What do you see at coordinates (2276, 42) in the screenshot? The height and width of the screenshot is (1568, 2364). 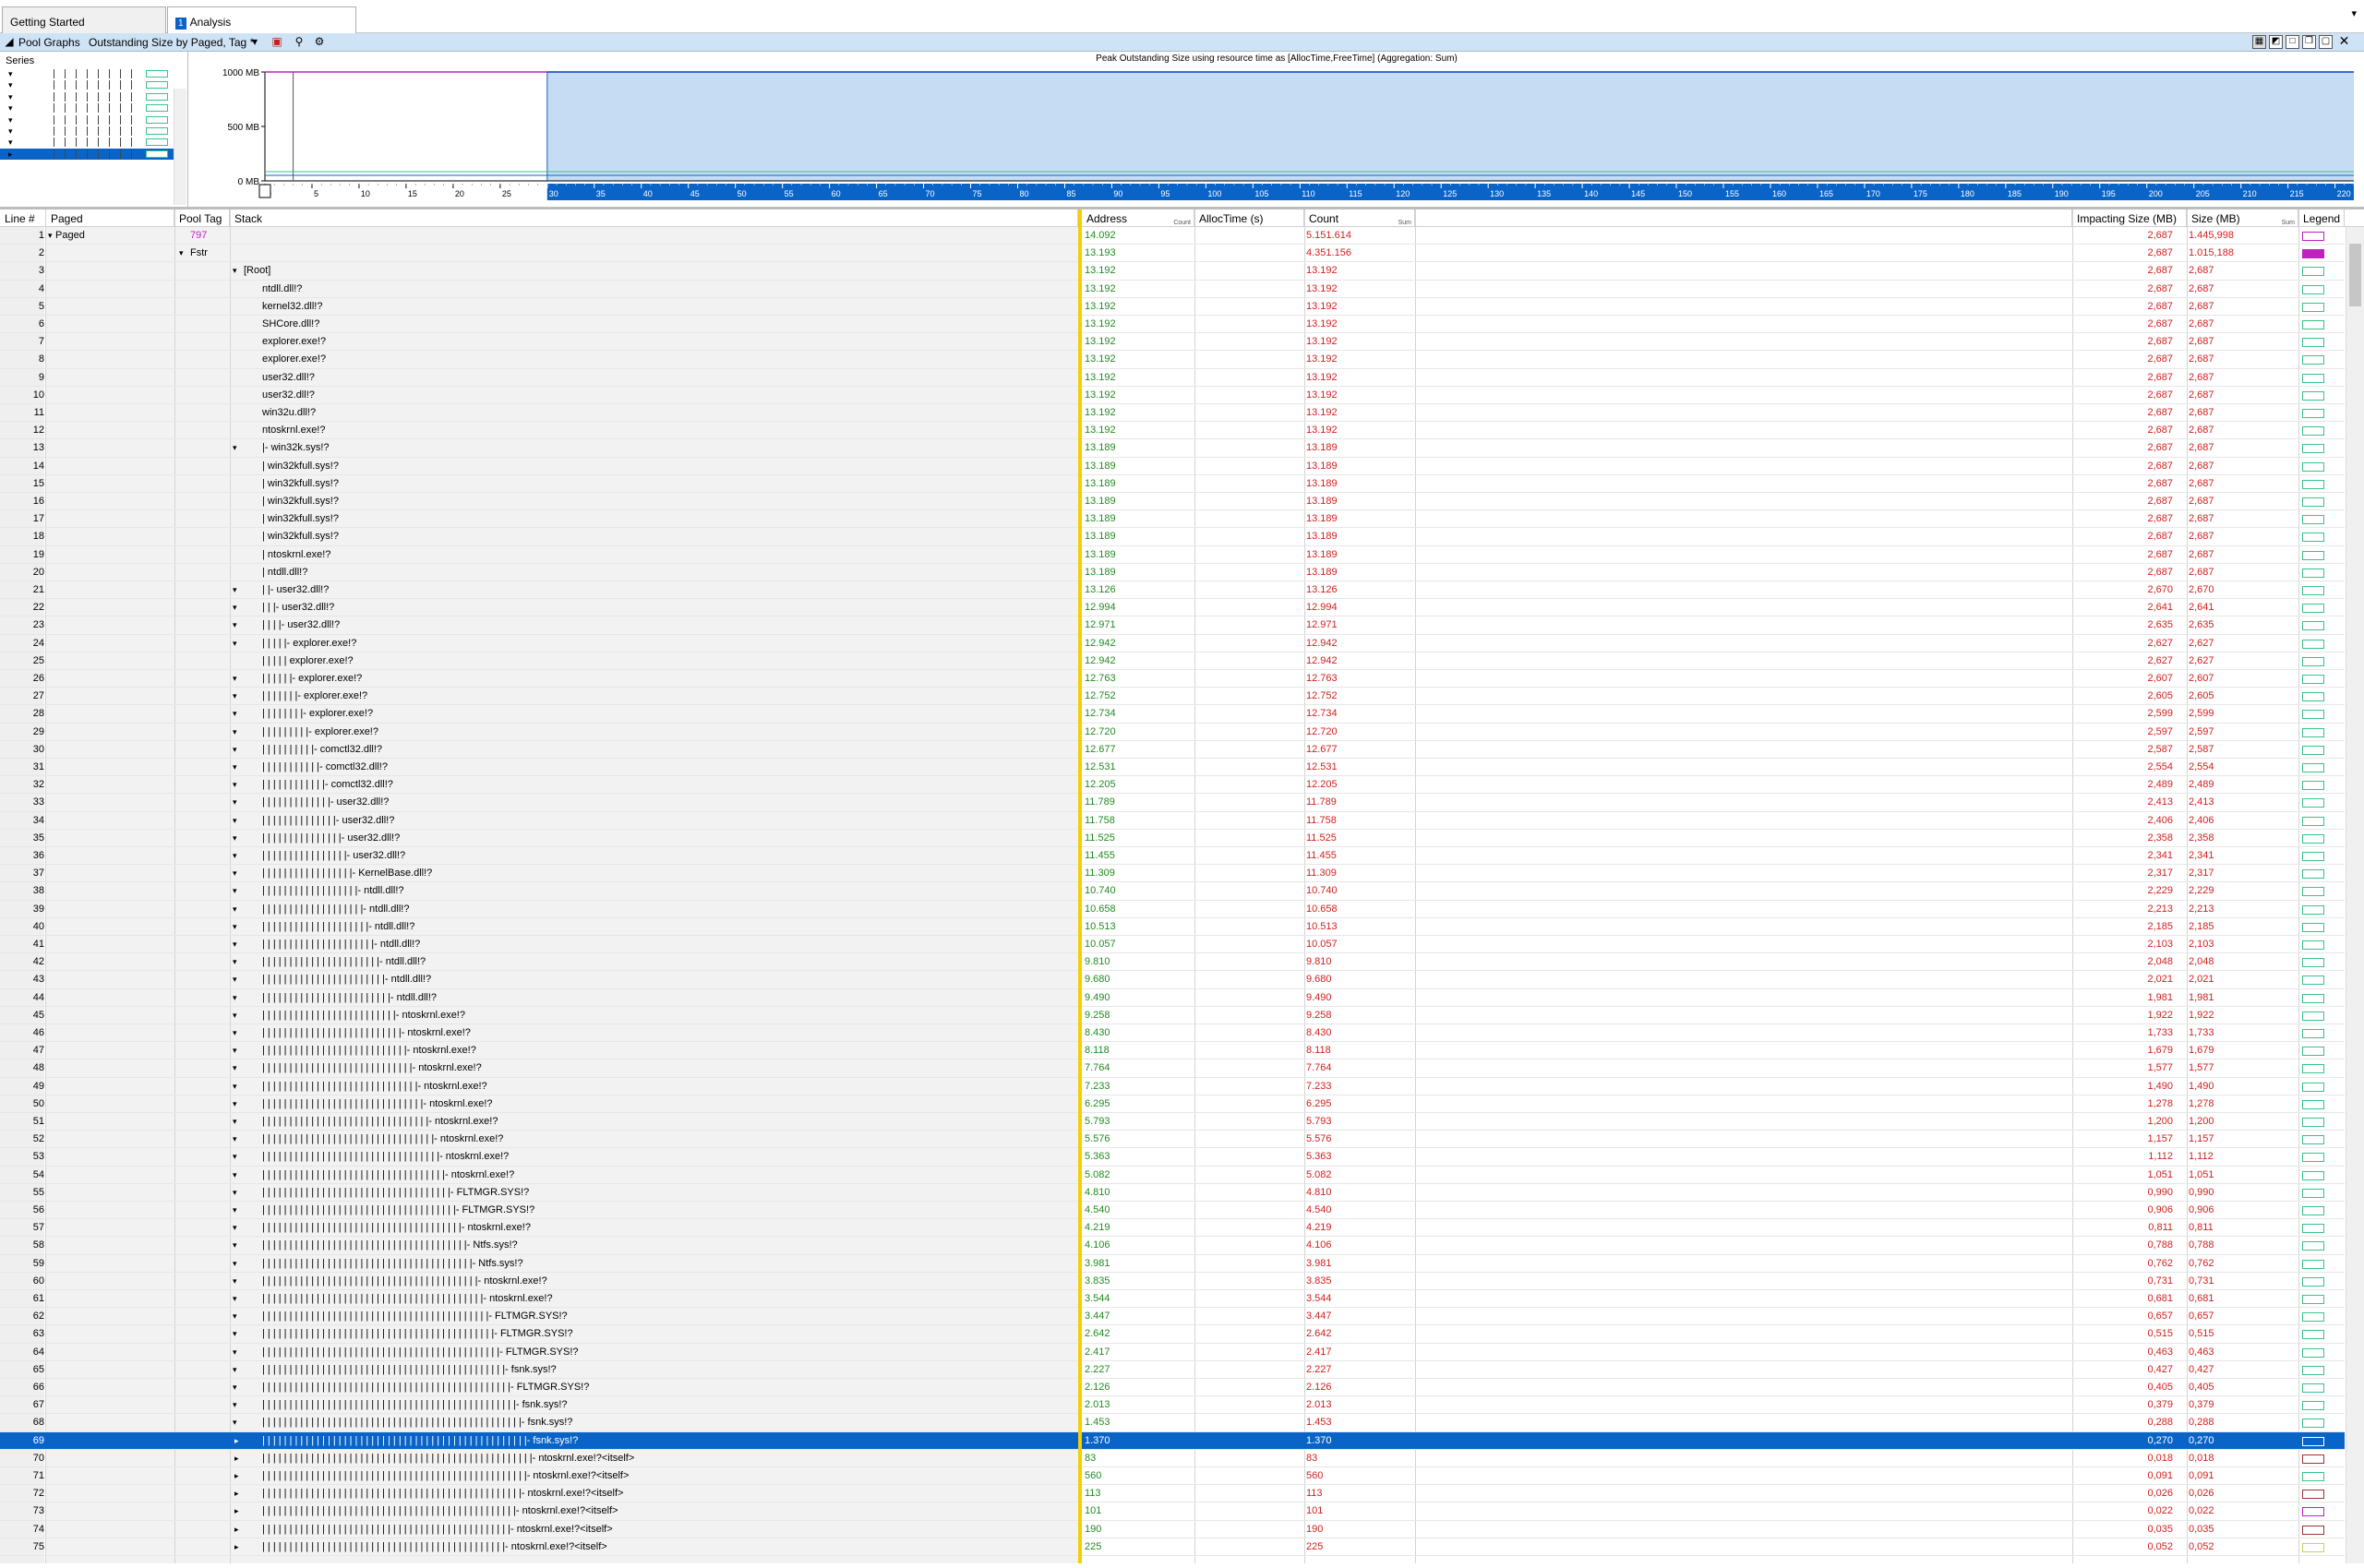 I see `view-graph-table-icon: ◩` at bounding box center [2276, 42].